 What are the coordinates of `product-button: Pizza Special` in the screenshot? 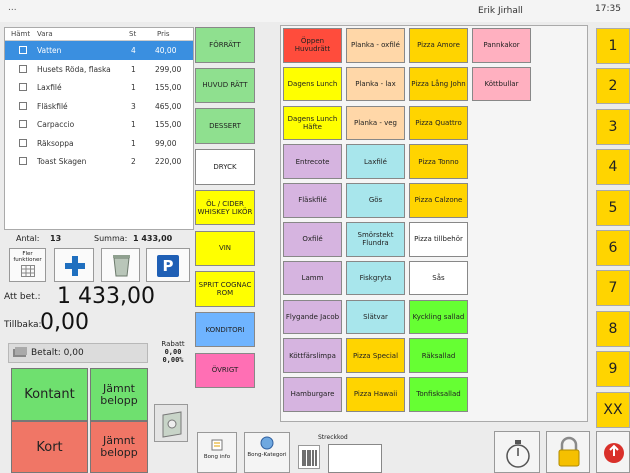 It's located at (375, 355).